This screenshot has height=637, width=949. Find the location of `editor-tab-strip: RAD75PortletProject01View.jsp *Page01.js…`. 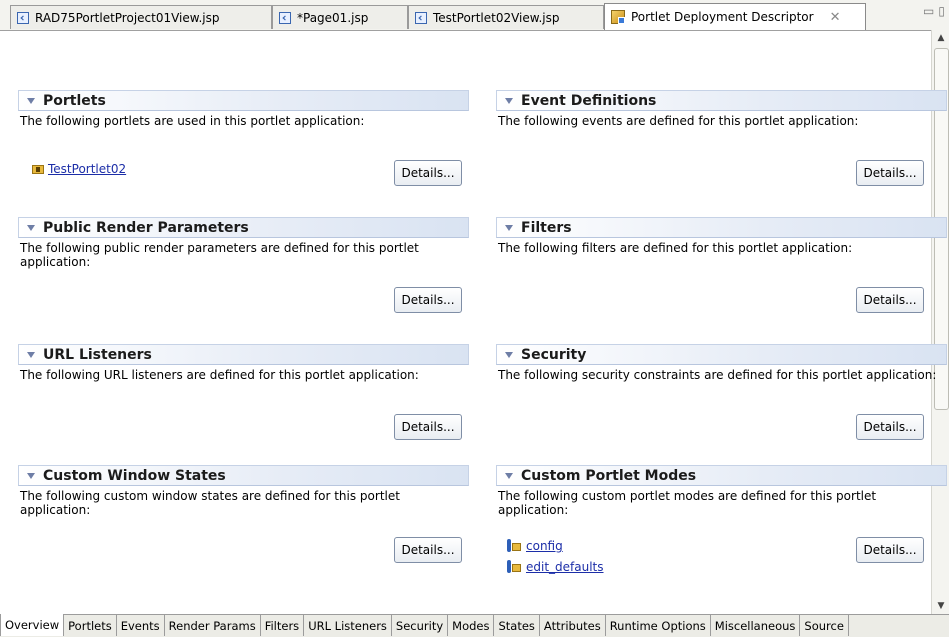

editor-tab-strip: RAD75PortletProject01View.jsp *Page01.js… is located at coordinates (474, 15).